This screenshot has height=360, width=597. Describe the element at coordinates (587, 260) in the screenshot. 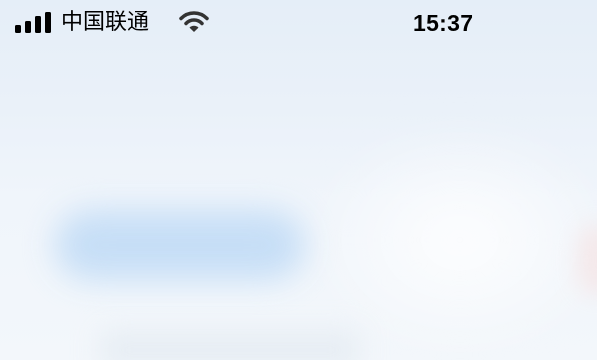

I see `blurred-edge-element` at that location.